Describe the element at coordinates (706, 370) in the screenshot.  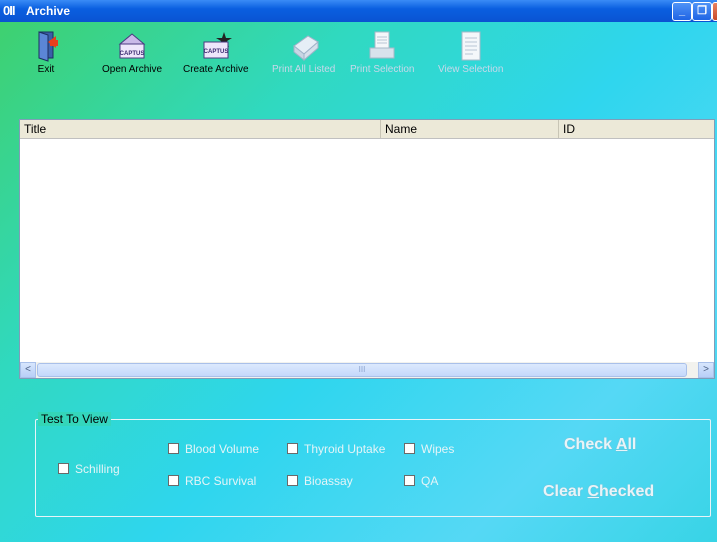
I see `scroll-right-icon: >` at that location.